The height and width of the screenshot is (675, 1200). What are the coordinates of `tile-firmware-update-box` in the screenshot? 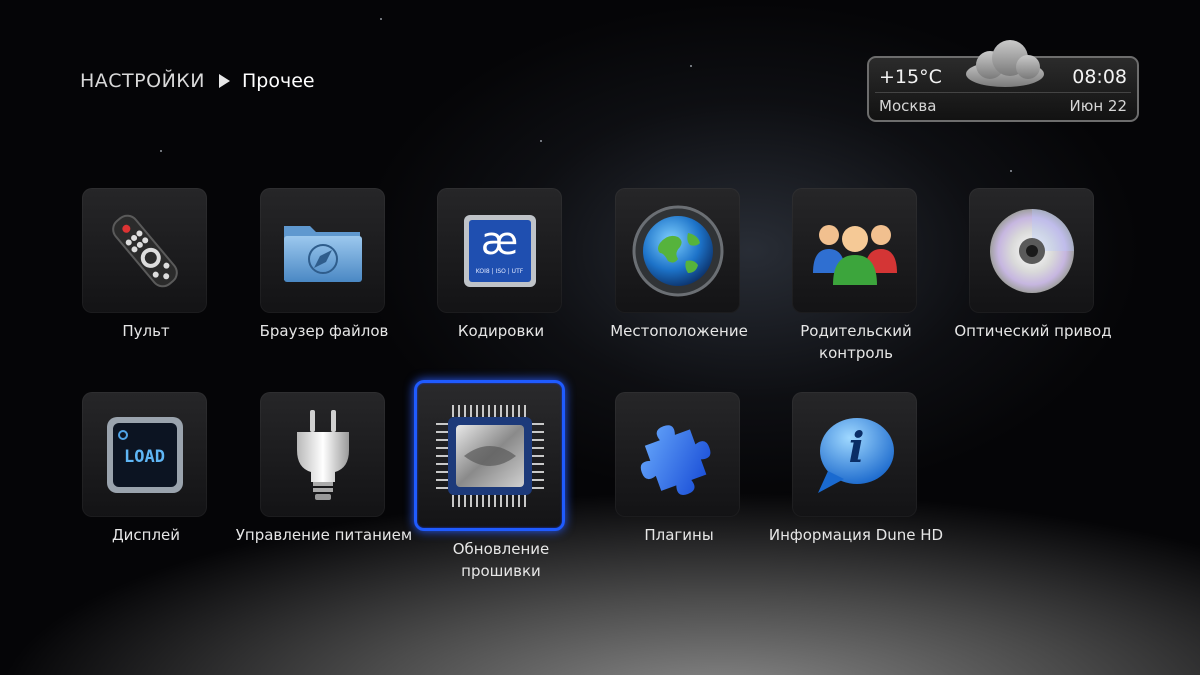 It's located at (489, 455).